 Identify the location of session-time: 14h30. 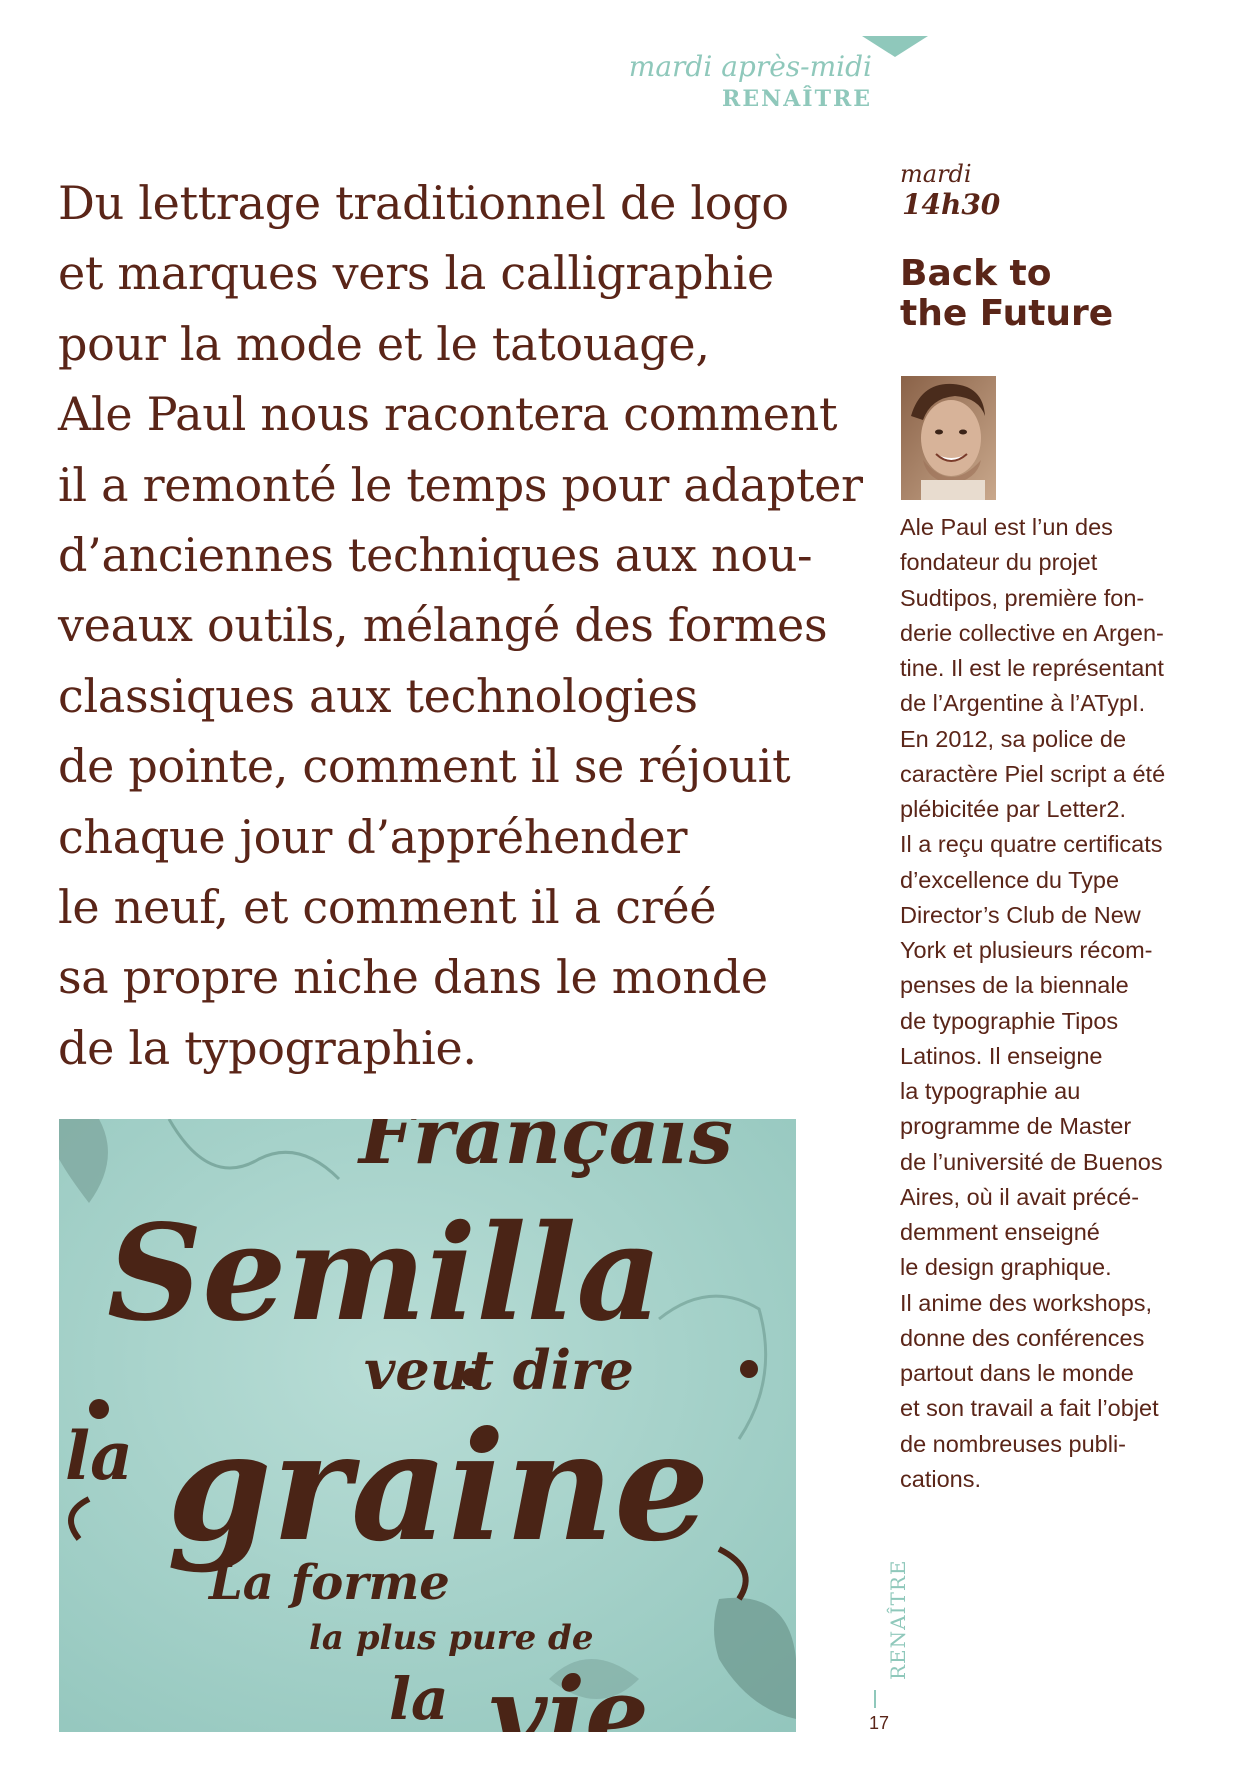
(951, 204).